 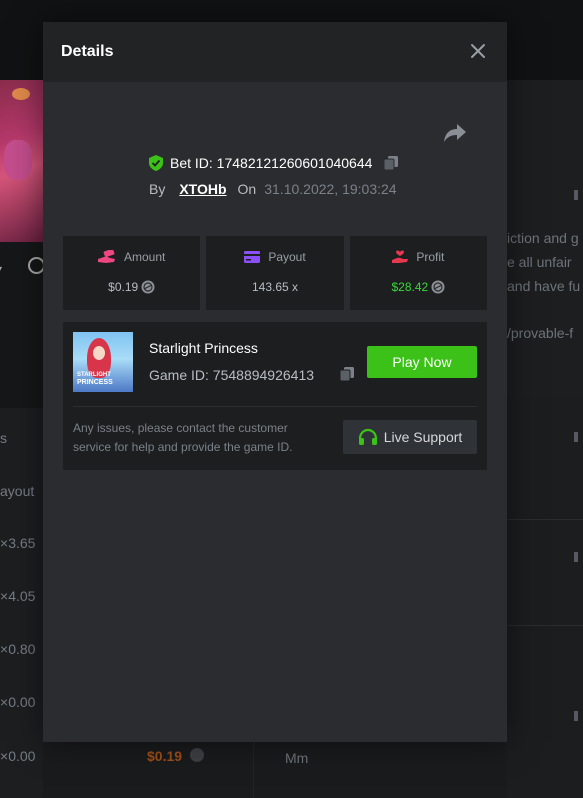 What do you see at coordinates (3, 438) in the screenshot?
I see `background-left-label: s` at bounding box center [3, 438].